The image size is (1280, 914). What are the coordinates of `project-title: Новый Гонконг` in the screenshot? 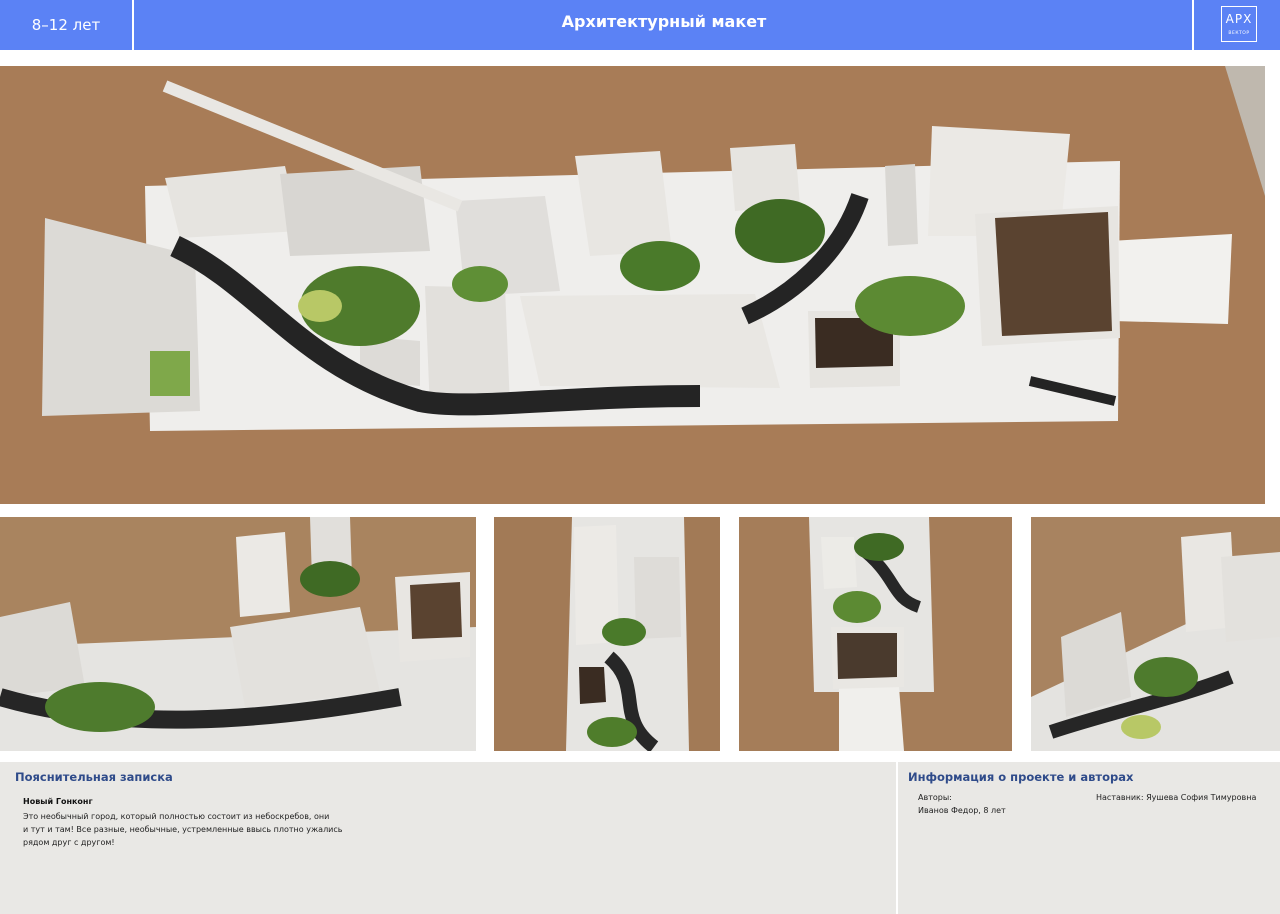 It's located at (58, 801).